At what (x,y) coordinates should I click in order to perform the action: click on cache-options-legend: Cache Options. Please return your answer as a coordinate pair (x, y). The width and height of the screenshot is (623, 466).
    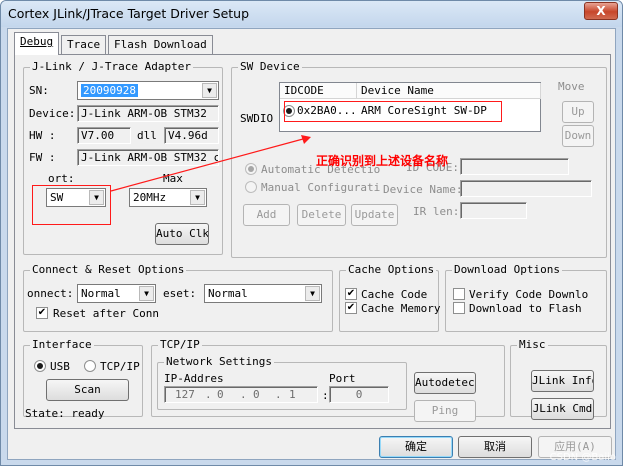
    Looking at the image, I should click on (391, 269).